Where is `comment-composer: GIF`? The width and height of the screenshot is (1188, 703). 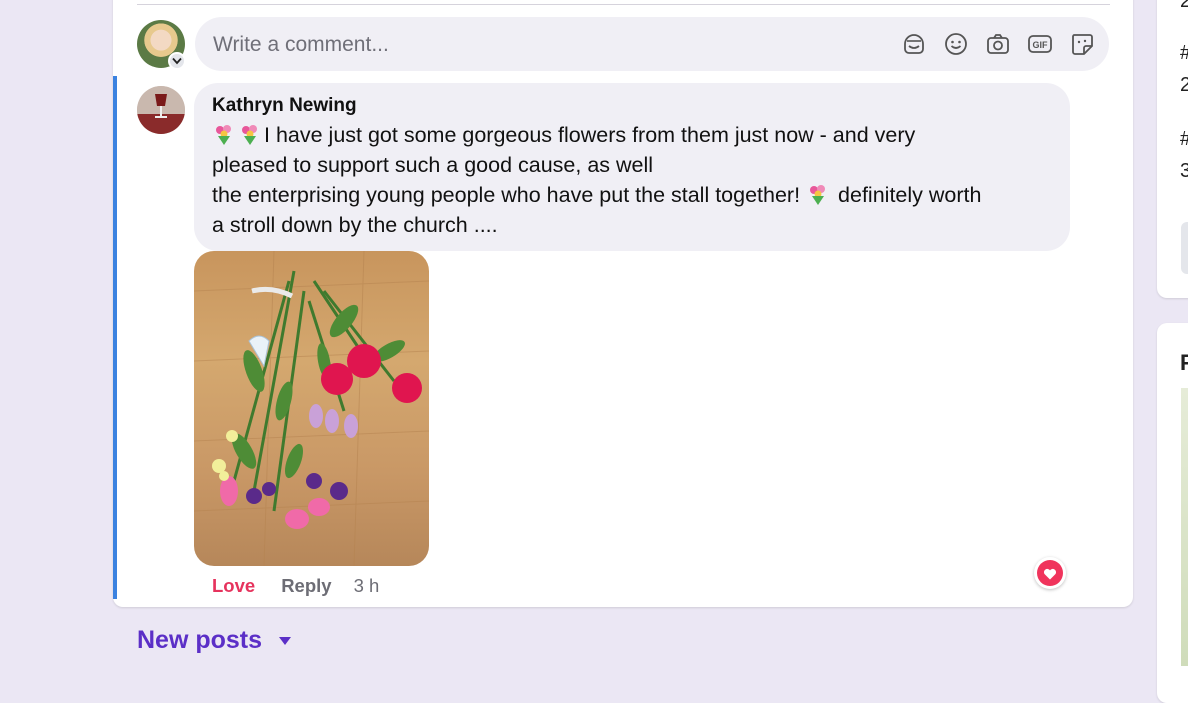 comment-composer: GIF is located at coordinates (652, 45).